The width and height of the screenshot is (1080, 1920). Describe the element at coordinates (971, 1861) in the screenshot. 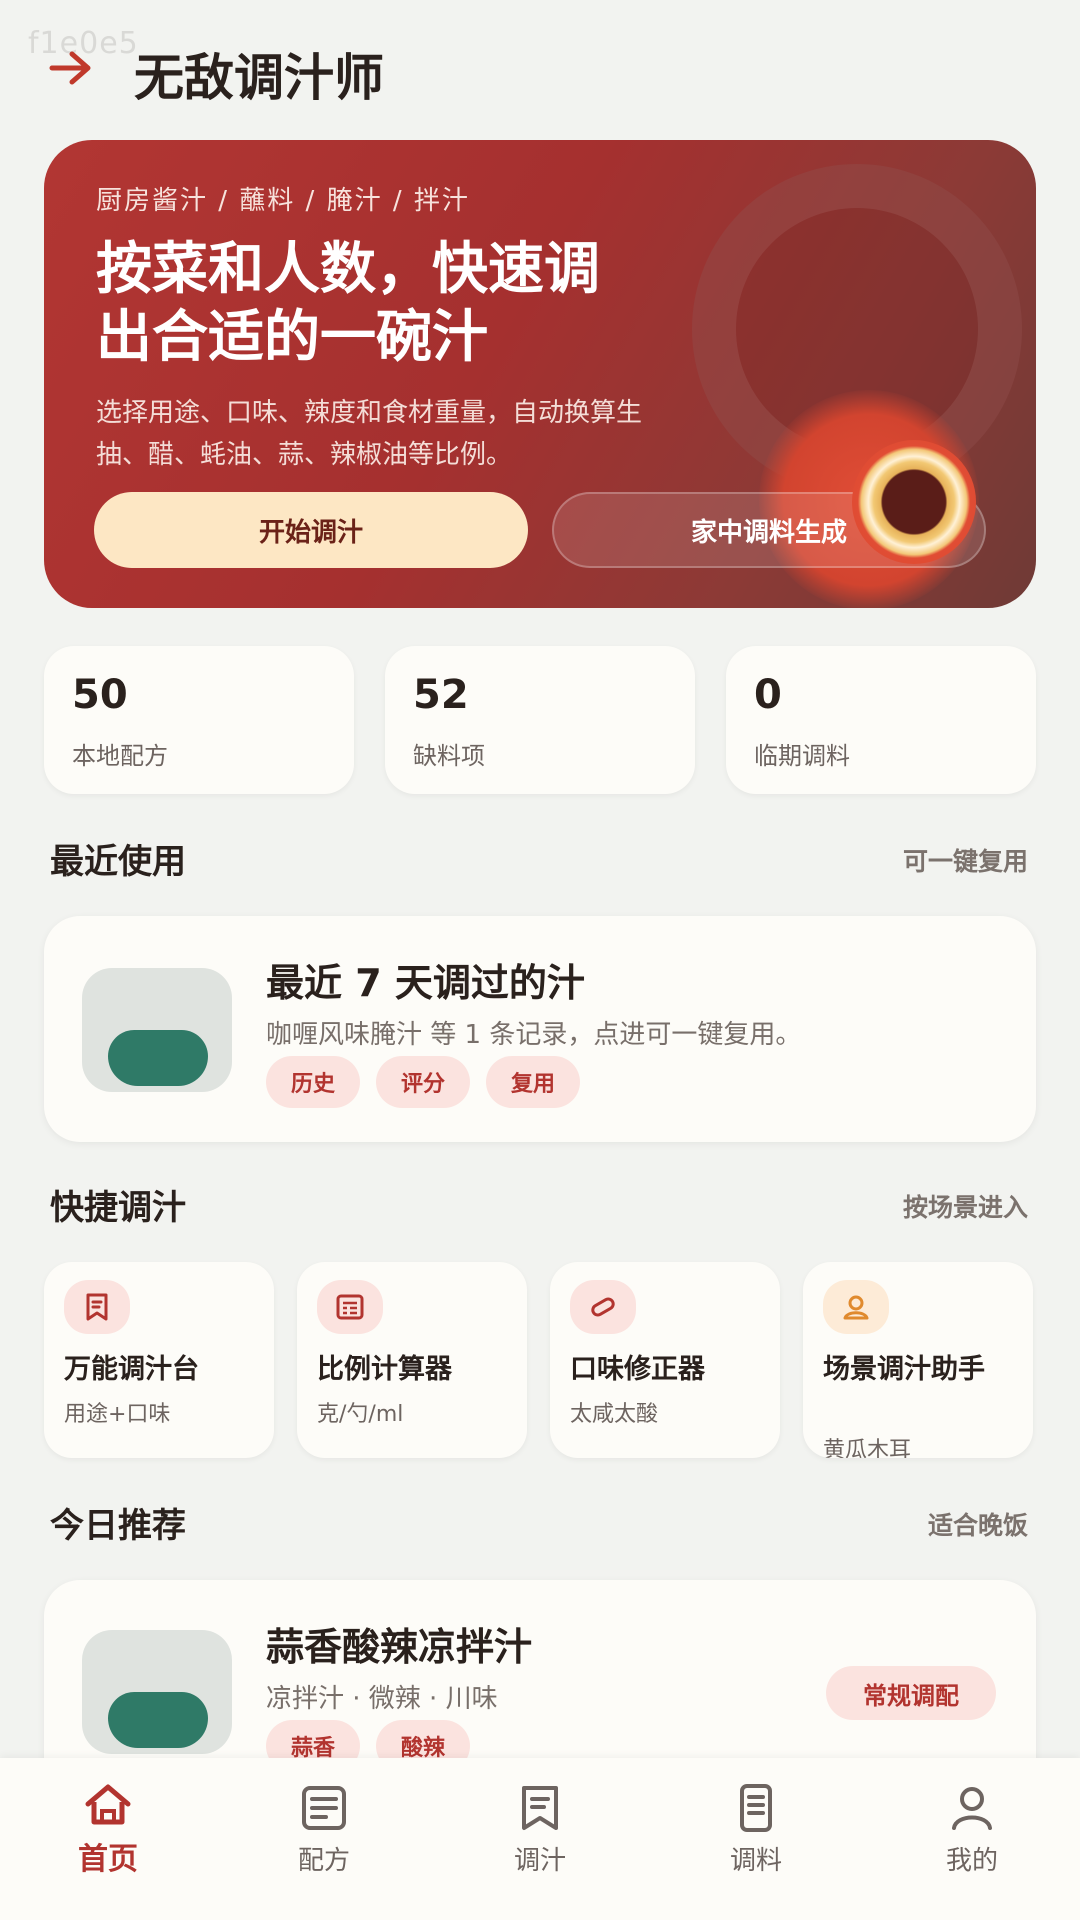

I see `nav-label: 我的` at that location.